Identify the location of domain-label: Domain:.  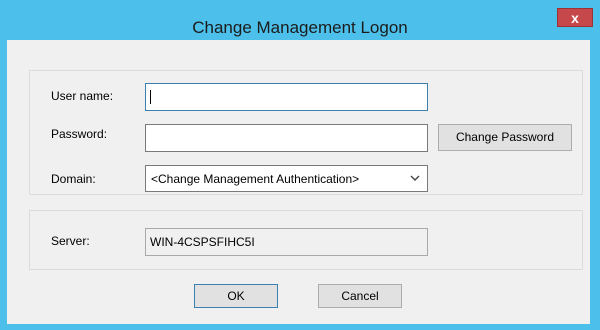
(73, 179).